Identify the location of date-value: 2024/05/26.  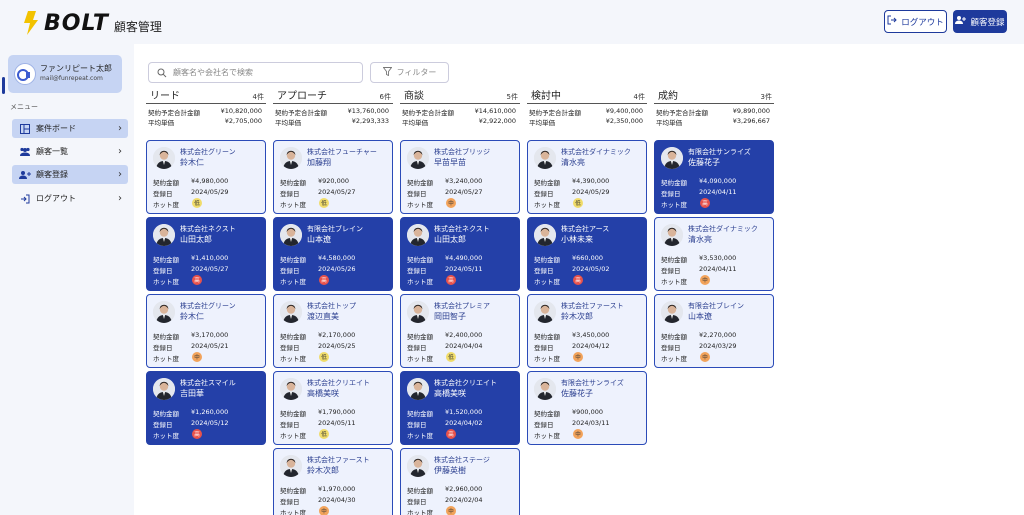
(337, 269).